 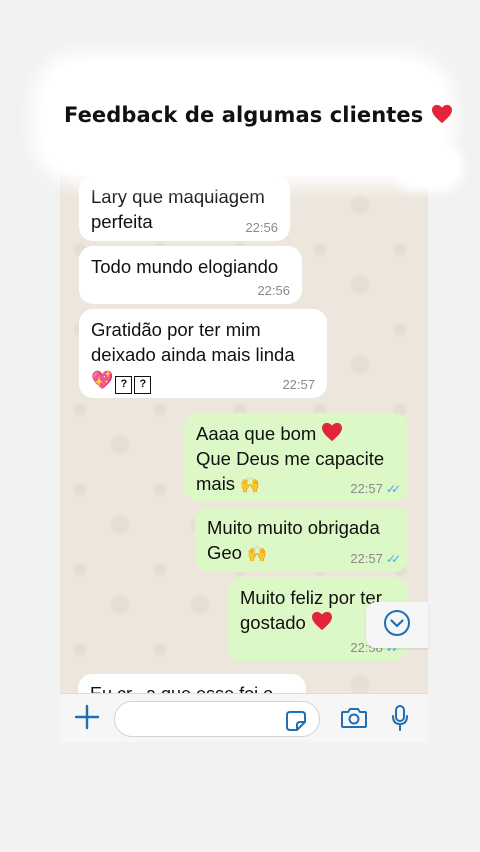 What do you see at coordinates (298, 384) in the screenshot?
I see `message-time: 22:57` at bounding box center [298, 384].